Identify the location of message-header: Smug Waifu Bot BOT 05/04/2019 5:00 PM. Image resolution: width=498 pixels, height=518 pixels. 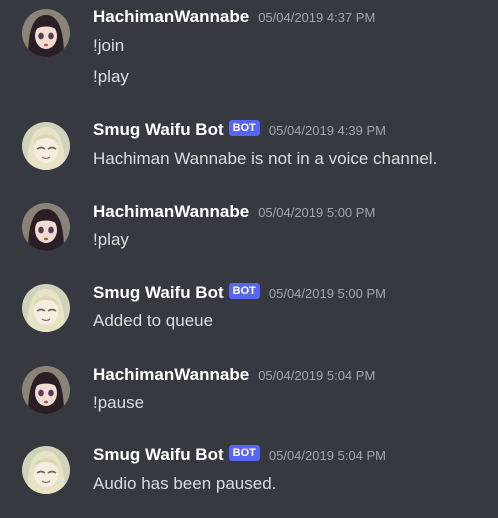
(239, 294).